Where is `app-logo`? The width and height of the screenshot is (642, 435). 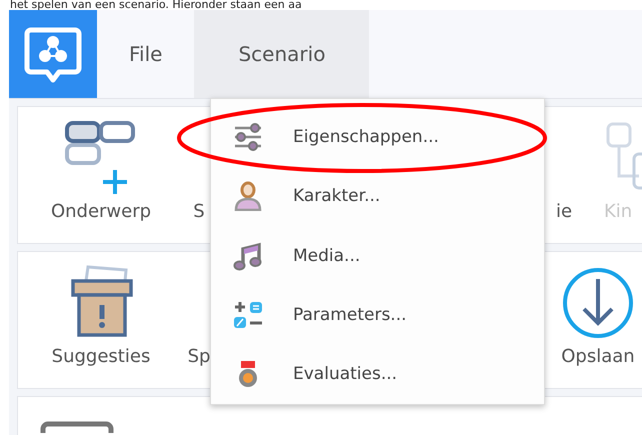
app-logo is located at coordinates (53, 54).